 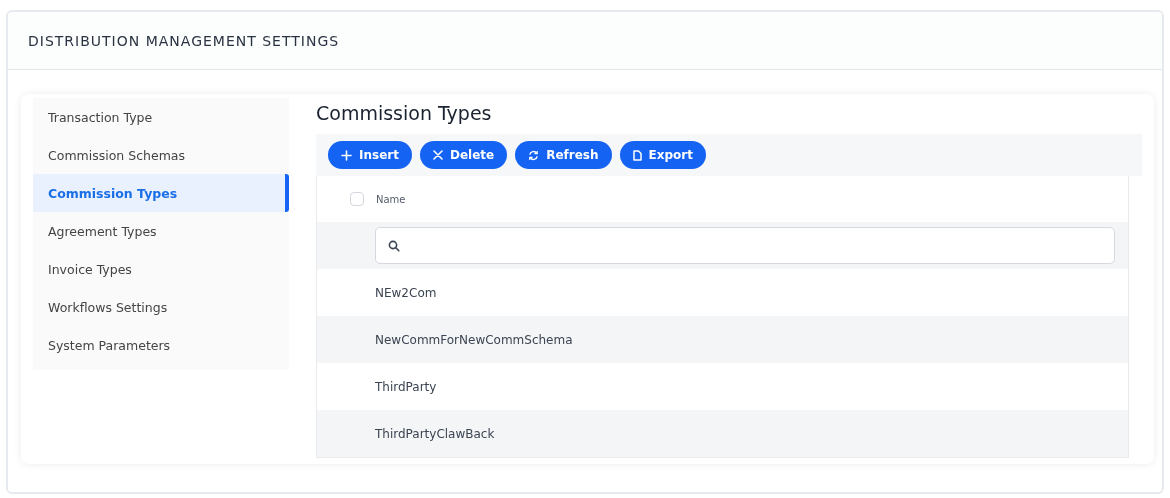 I want to click on page-title: DISTRIBUTION MANAGEMENT SETTINGS, so click(x=184, y=40).